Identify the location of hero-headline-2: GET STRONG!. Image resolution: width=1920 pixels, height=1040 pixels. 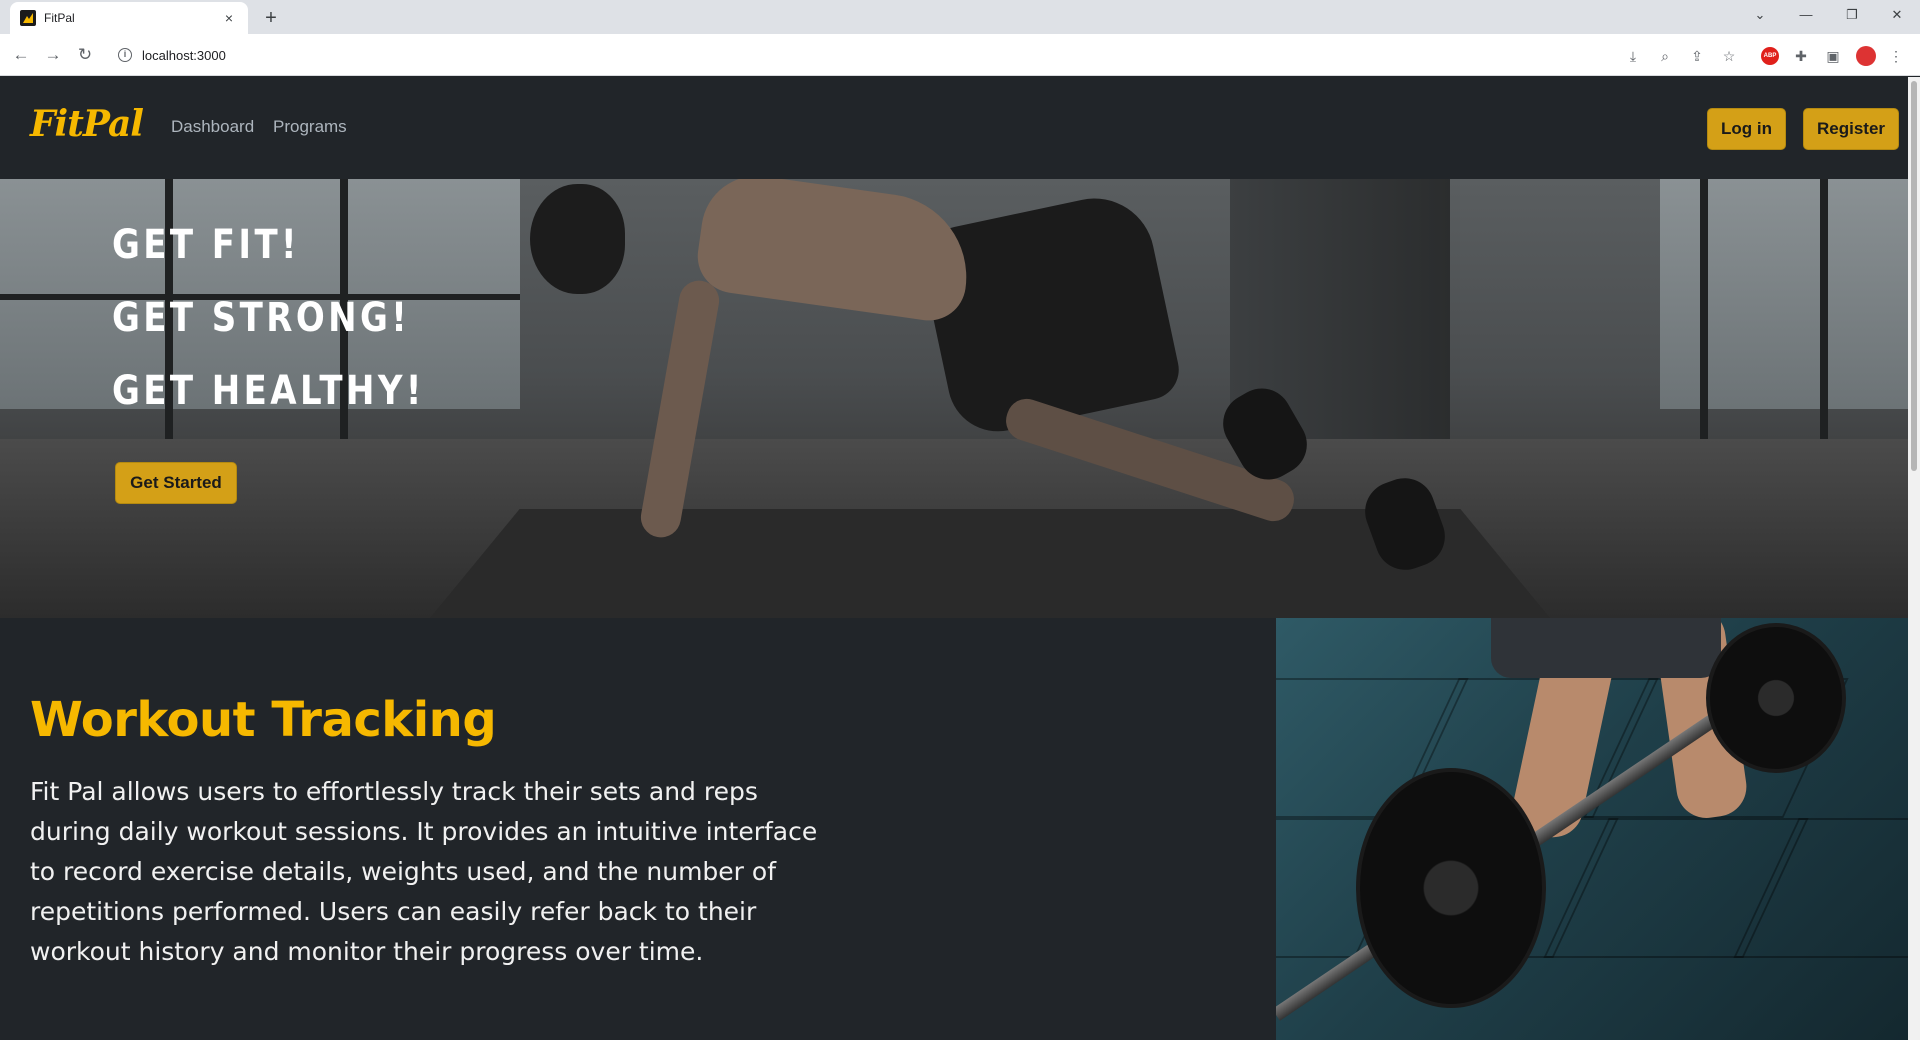
(261, 318).